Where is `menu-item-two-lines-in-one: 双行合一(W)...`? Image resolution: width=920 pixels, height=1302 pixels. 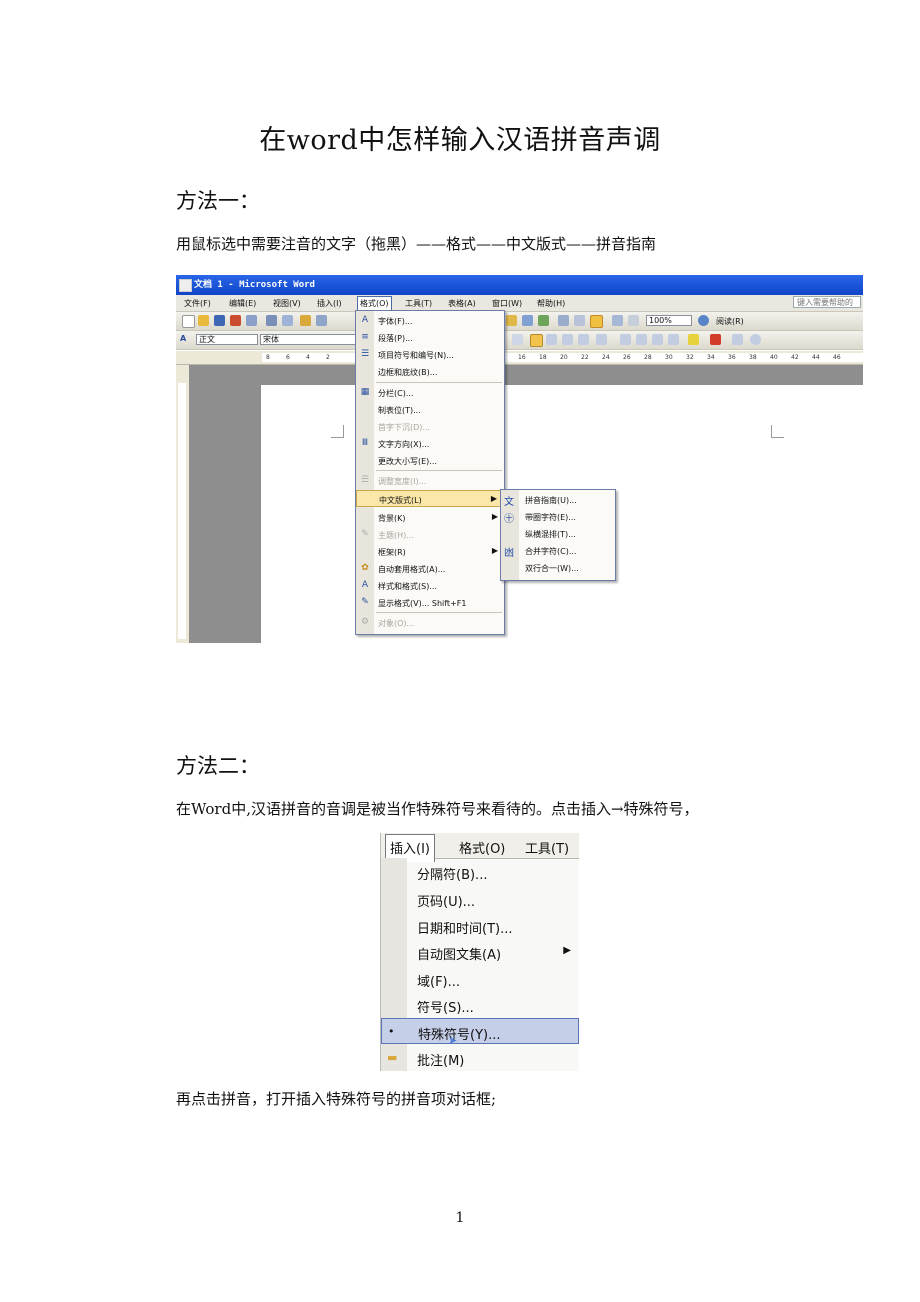 menu-item-two-lines-in-one: 双行合一(W)... is located at coordinates (558, 567).